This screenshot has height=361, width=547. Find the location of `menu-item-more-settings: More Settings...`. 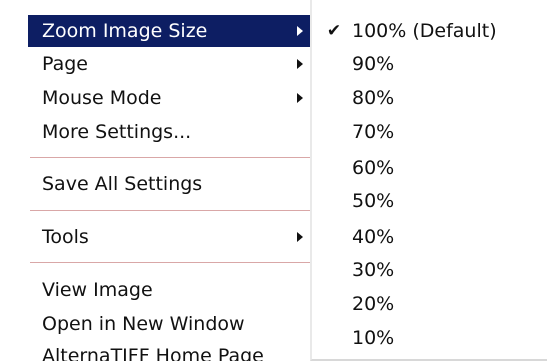

menu-item-more-settings: More Settings... is located at coordinates (172, 132).